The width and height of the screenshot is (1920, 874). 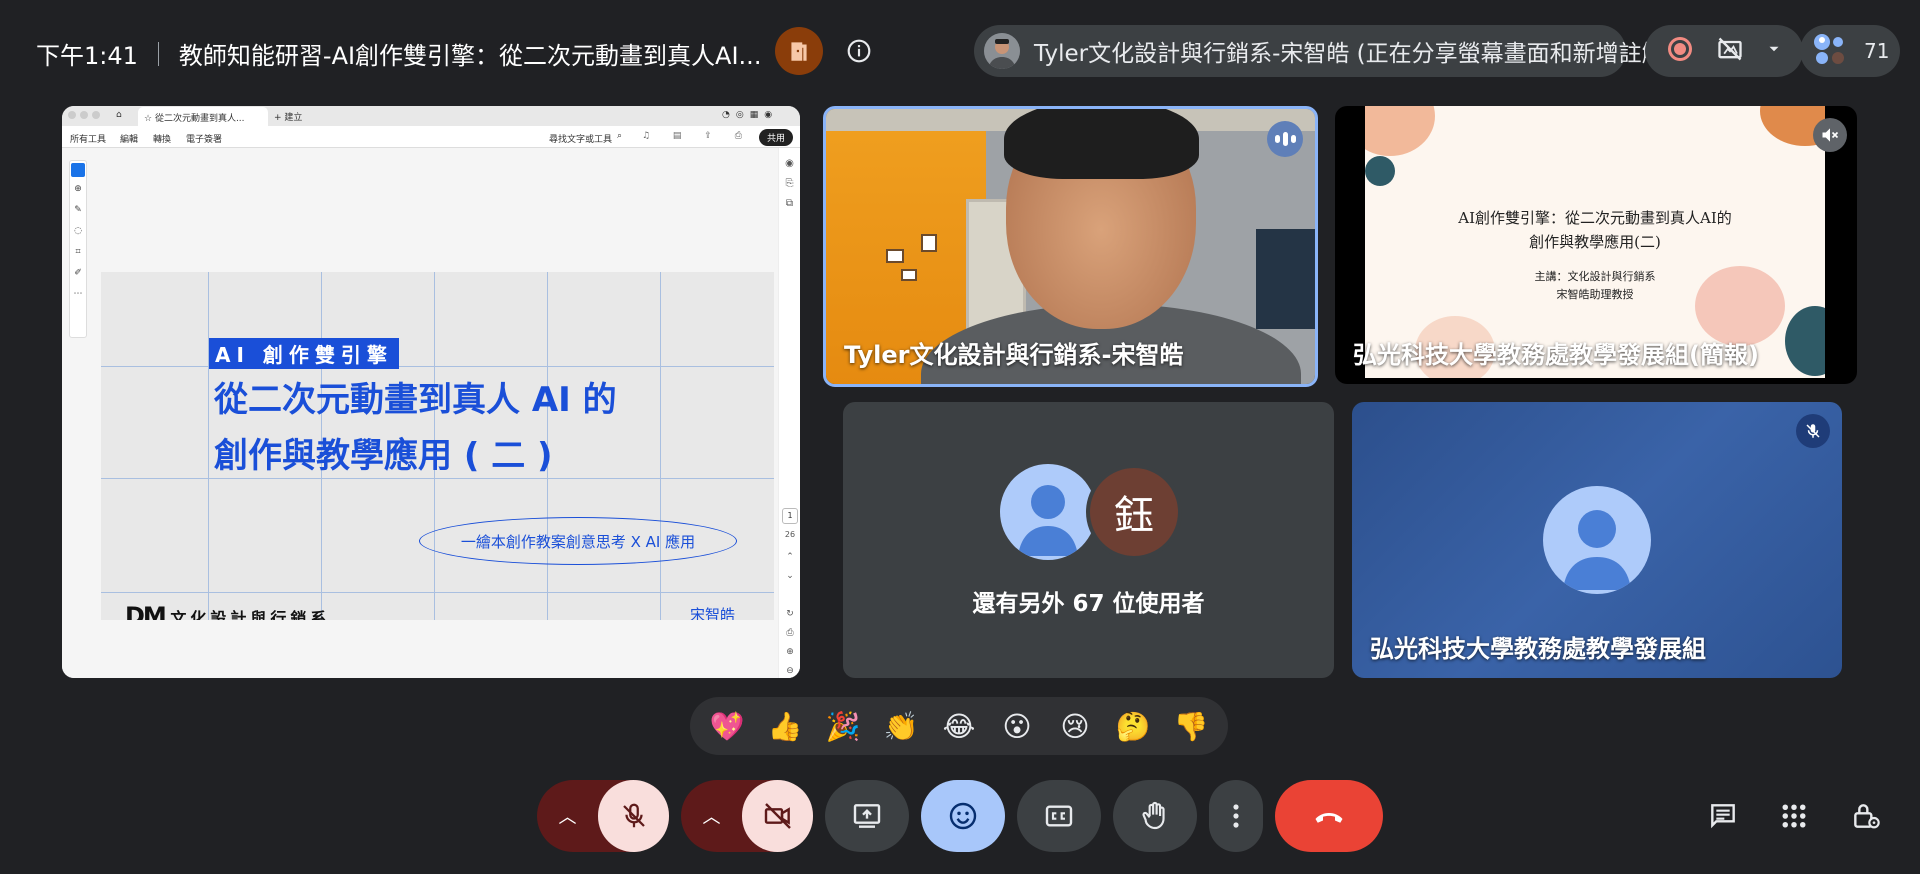 I want to click on dm-logo-mark: DM, so click(x=146, y=611).